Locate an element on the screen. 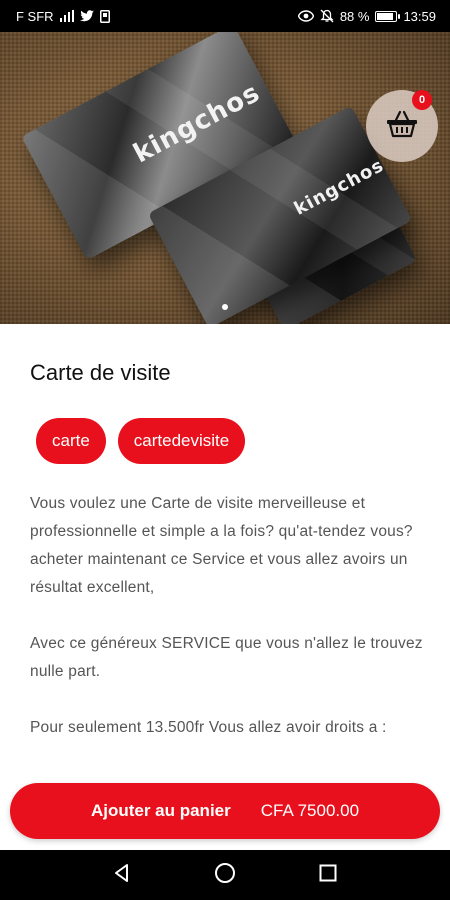 This screenshot has height=900, width=450. nfc-icon is located at coordinates (104, 16).